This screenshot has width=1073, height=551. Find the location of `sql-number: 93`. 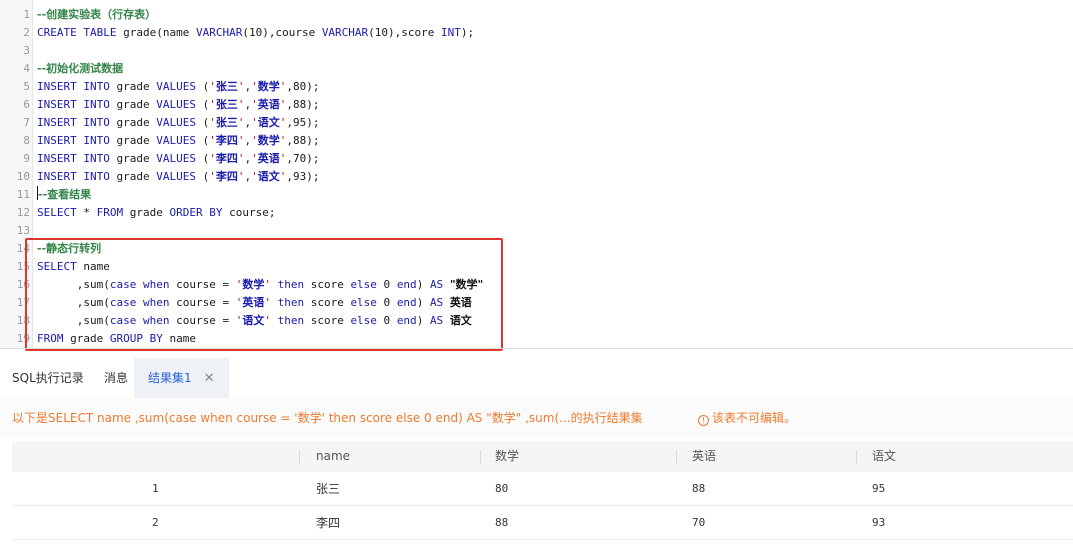

sql-number: 93 is located at coordinates (299, 176).